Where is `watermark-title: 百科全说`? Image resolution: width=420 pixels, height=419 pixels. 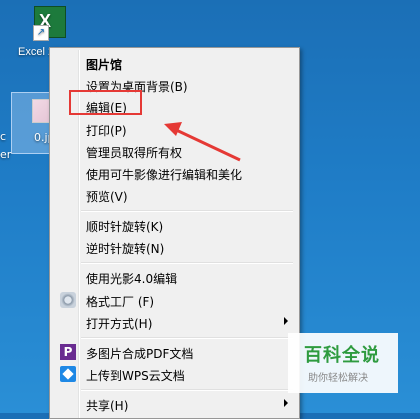 watermark-title: 百科全说 is located at coordinates (342, 355).